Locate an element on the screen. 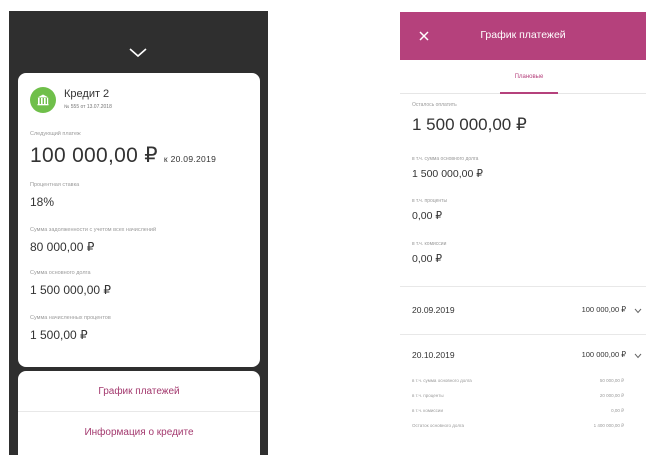  payment-detail-row: в т.ч. проценты 20 000,00 ₽ is located at coordinates (518, 395).